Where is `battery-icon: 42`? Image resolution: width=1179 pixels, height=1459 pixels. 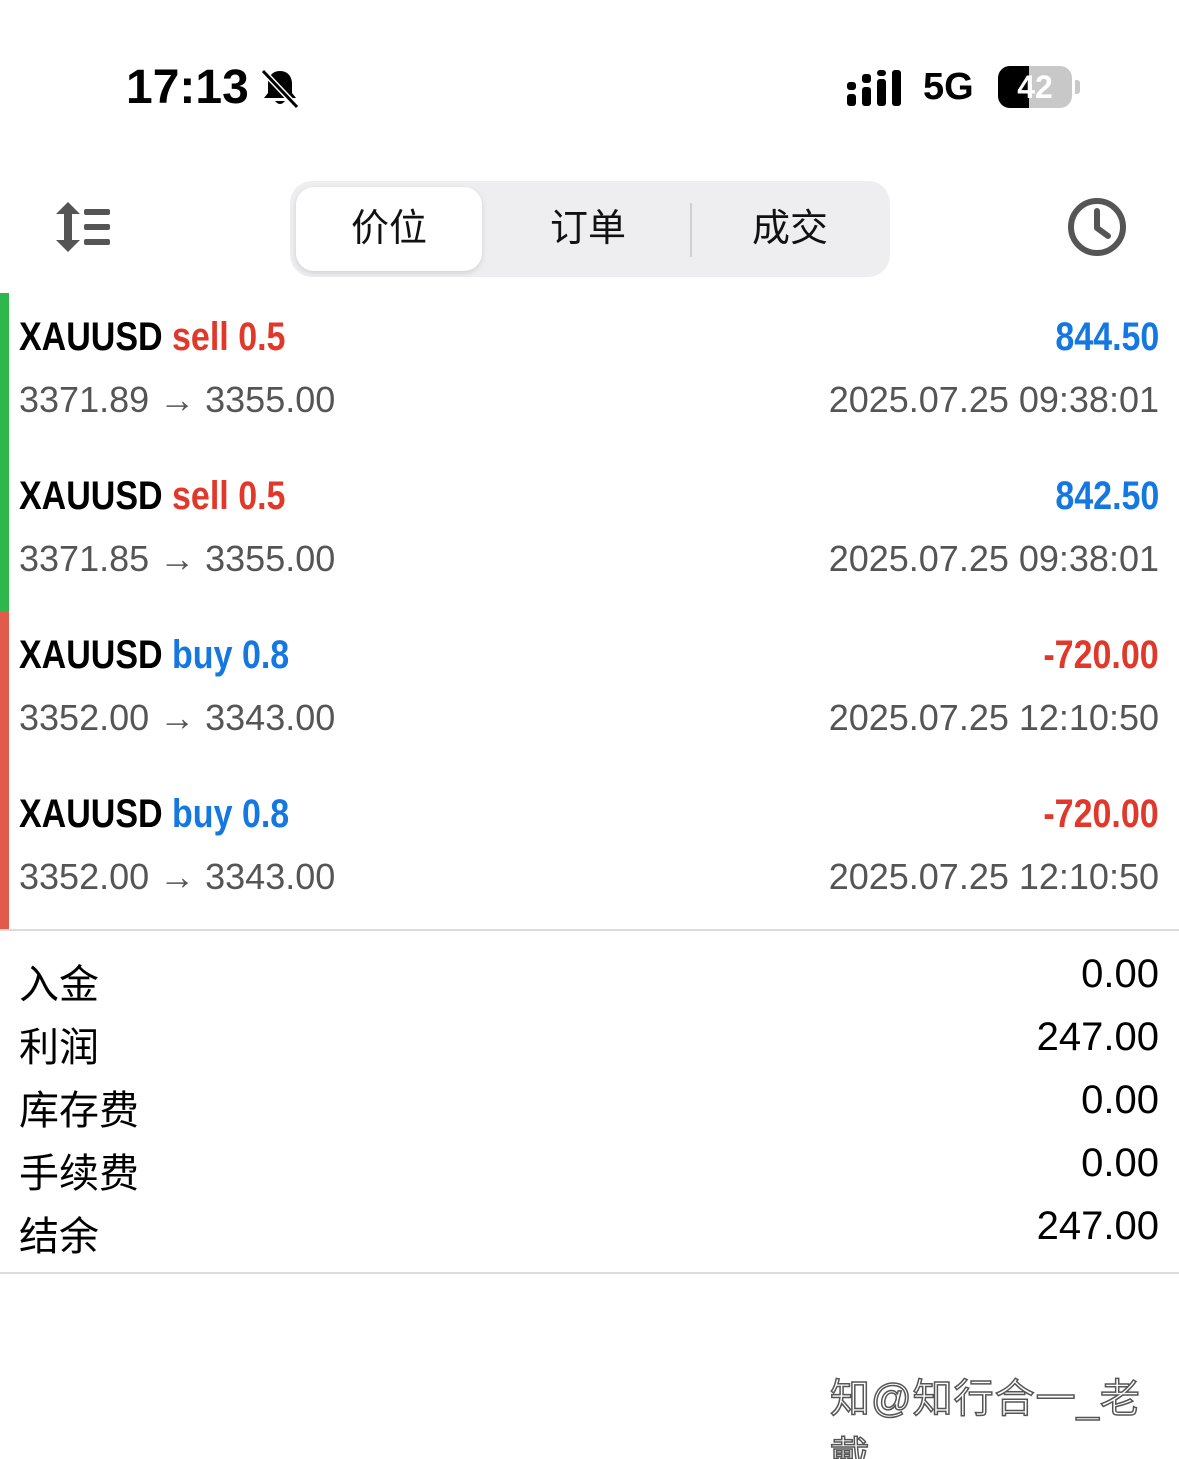
battery-icon: 42 is located at coordinates (1040, 88).